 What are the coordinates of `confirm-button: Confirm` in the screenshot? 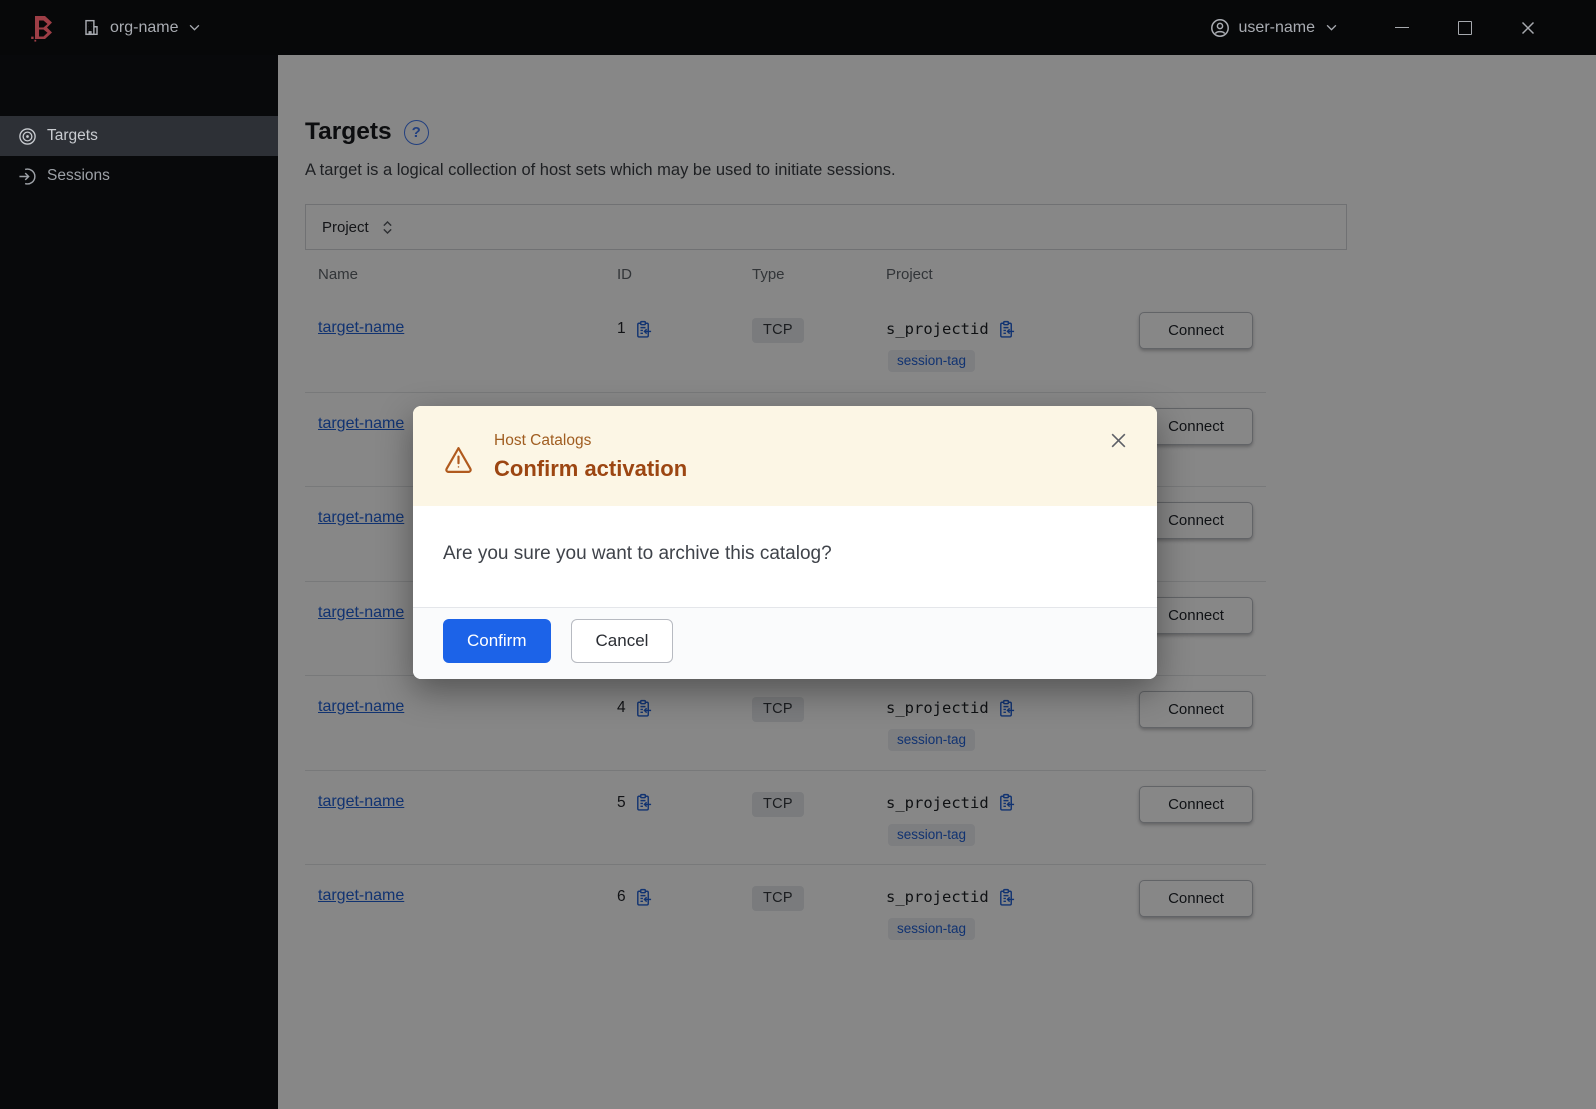 It's located at (497, 641).